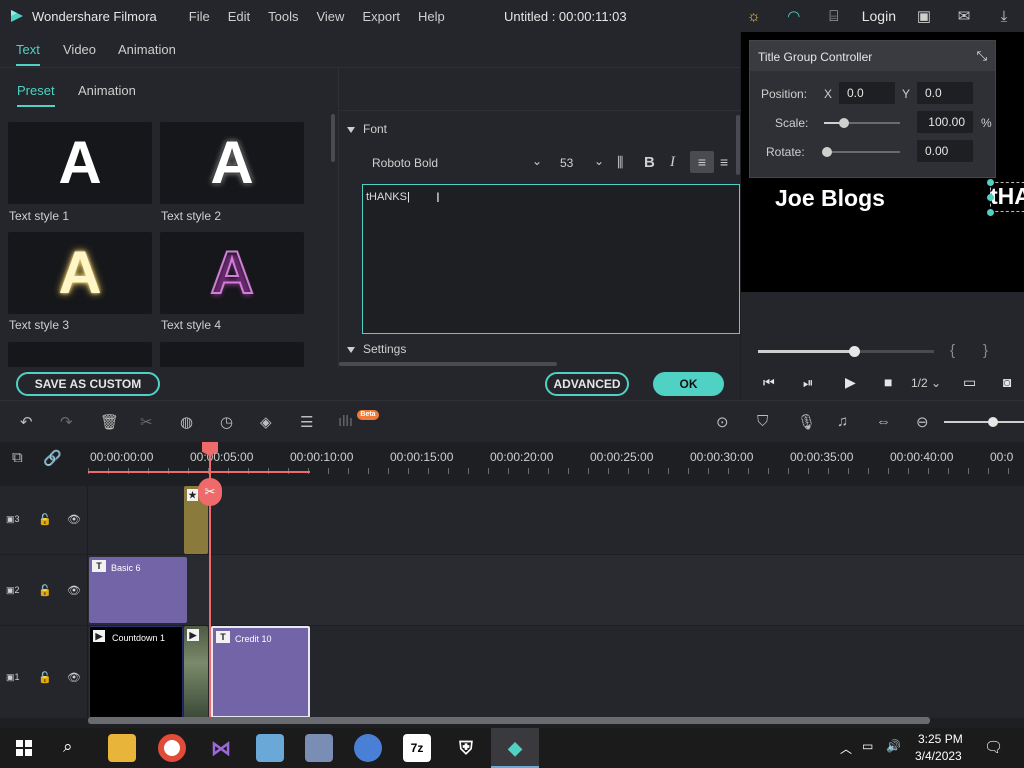 This screenshot has width=1024, height=768. Describe the element at coordinates (107, 90) in the screenshot. I see `subtab-animation: Animation` at that location.